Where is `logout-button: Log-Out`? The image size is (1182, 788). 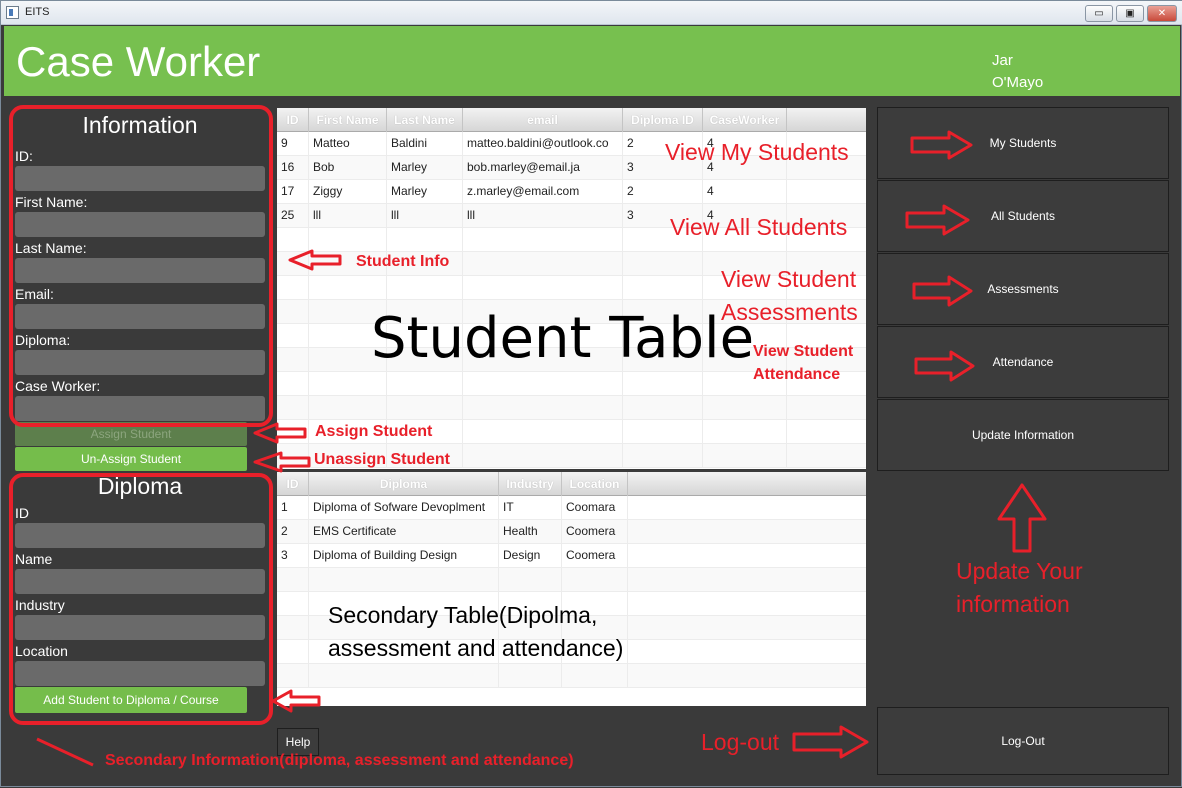 logout-button: Log-Out is located at coordinates (1023, 741).